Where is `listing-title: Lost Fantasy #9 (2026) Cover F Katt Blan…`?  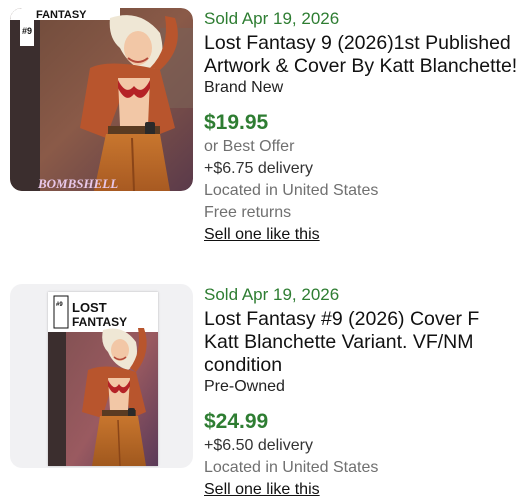
listing-title: Lost Fantasy #9 (2026) Cover F Katt Blan… is located at coordinates (361, 342).